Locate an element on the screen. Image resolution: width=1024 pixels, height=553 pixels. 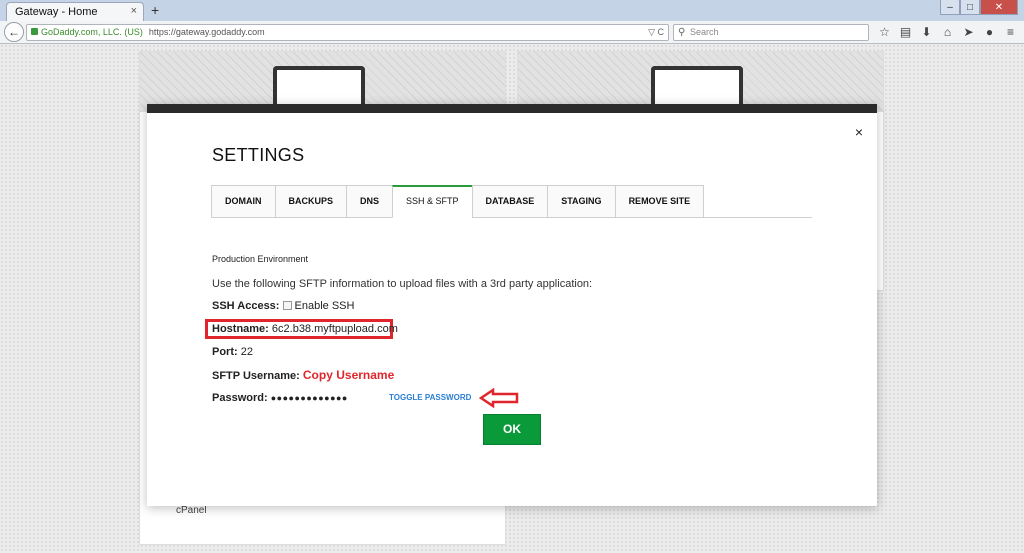
download-icon: ⬇ is located at coordinates (926, 32).